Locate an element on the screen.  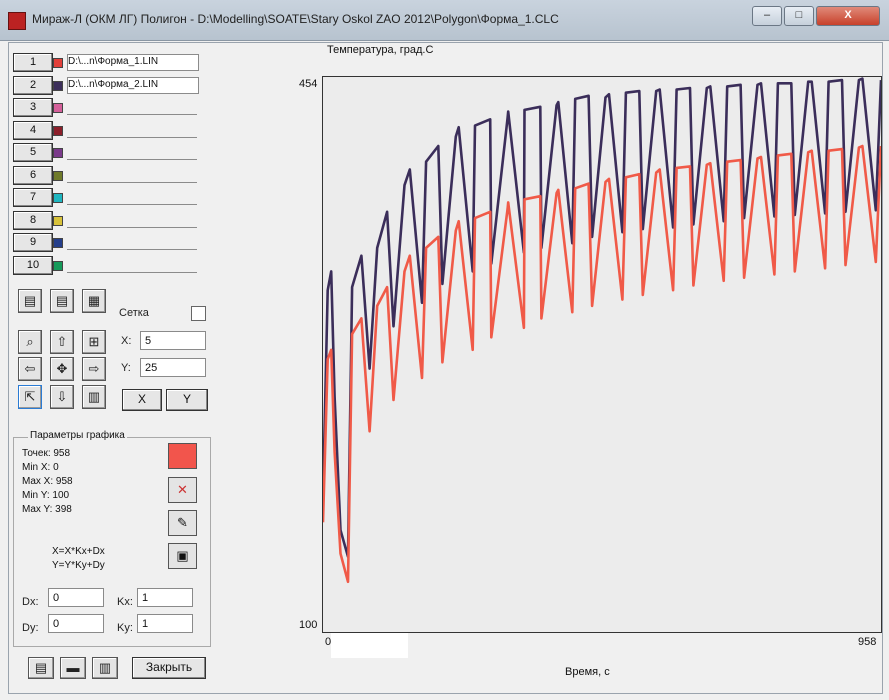
params-title: Параметры графика is located at coordinates (77, 435).